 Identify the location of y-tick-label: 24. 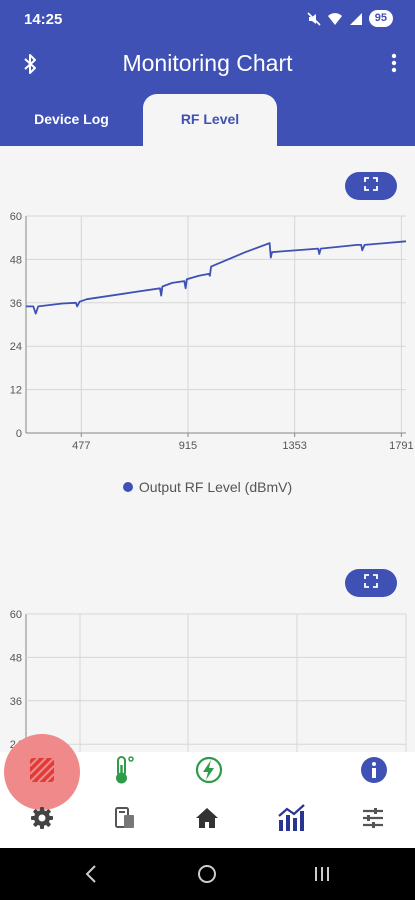
(16, 347).